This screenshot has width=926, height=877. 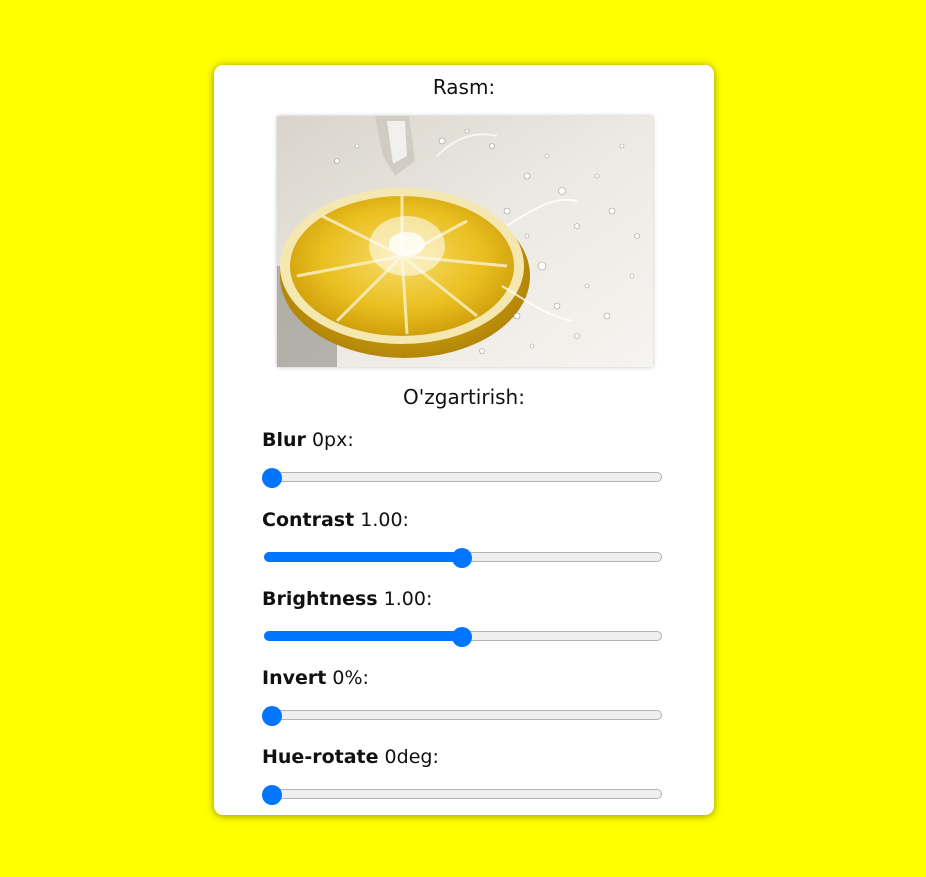 What do you see at coordinates (462, 520) in the screenshot?
I see `contrast-label: Contrast 1.00:` at bounding box center [462, 520].